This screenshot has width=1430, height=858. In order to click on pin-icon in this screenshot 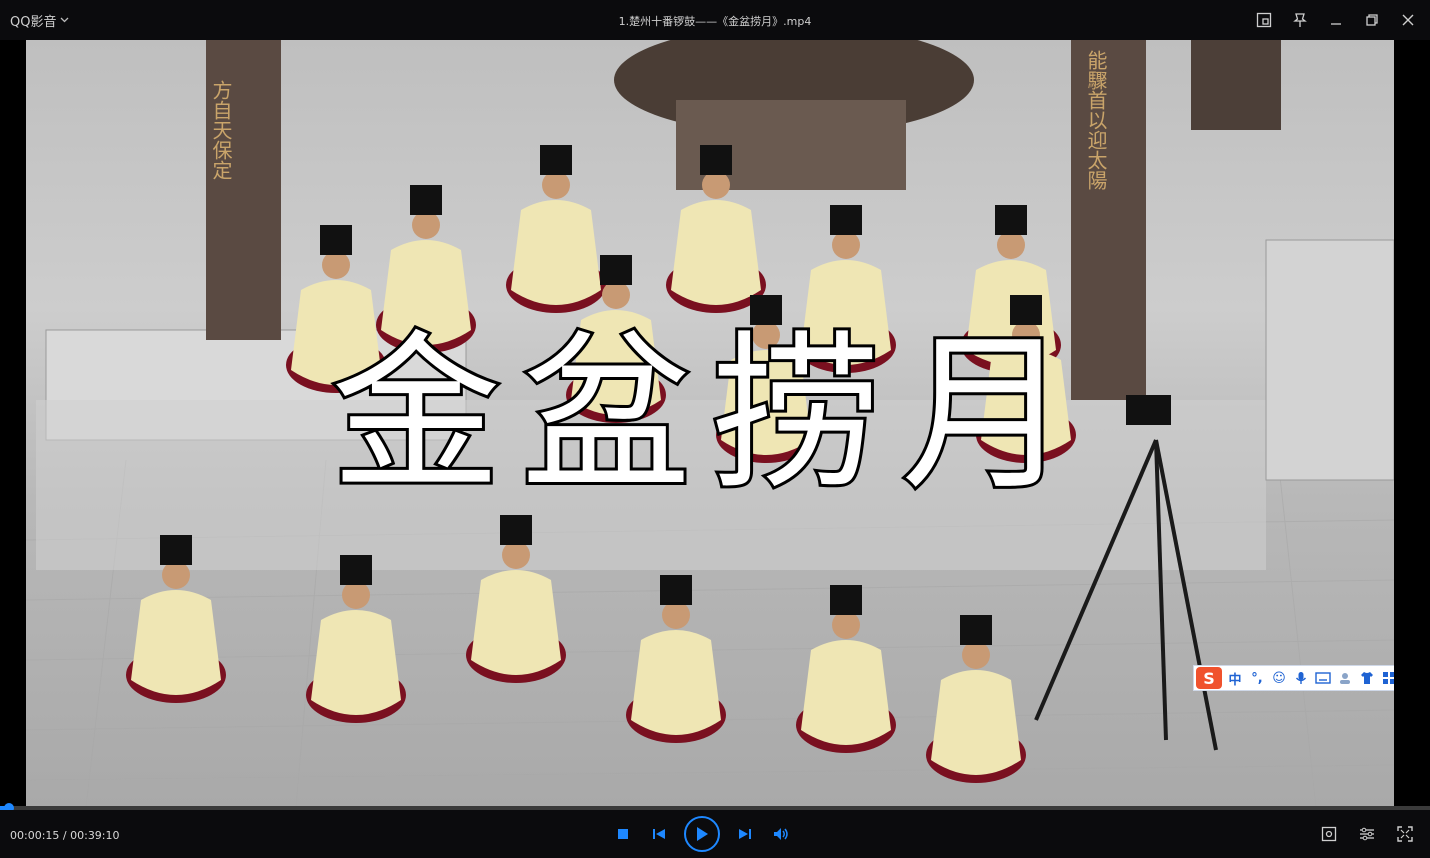, I will do `click(1300, 20)`.